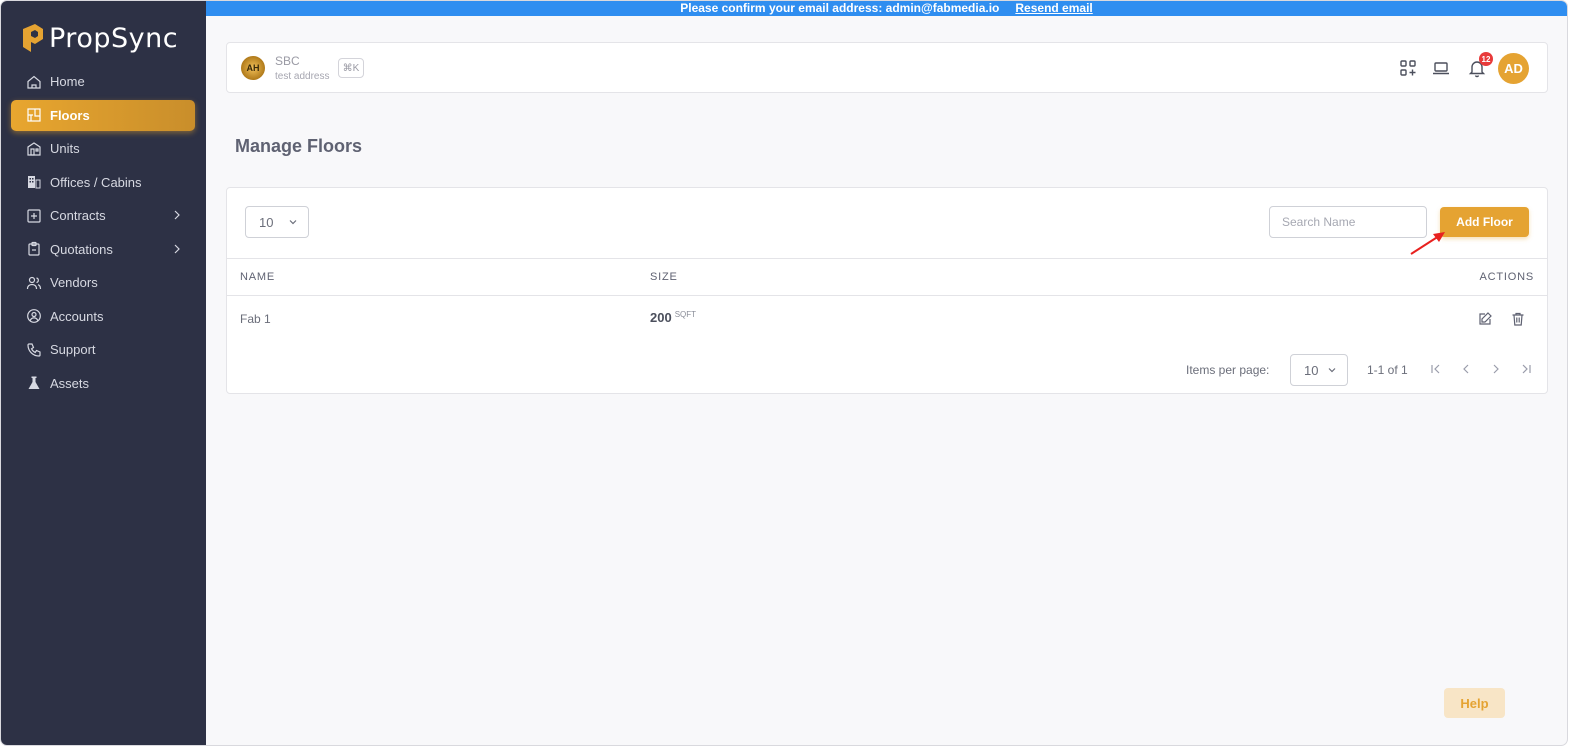  Describe the element at coordinates (34, 282) in the screenshot. I see `users-icon` at that location.